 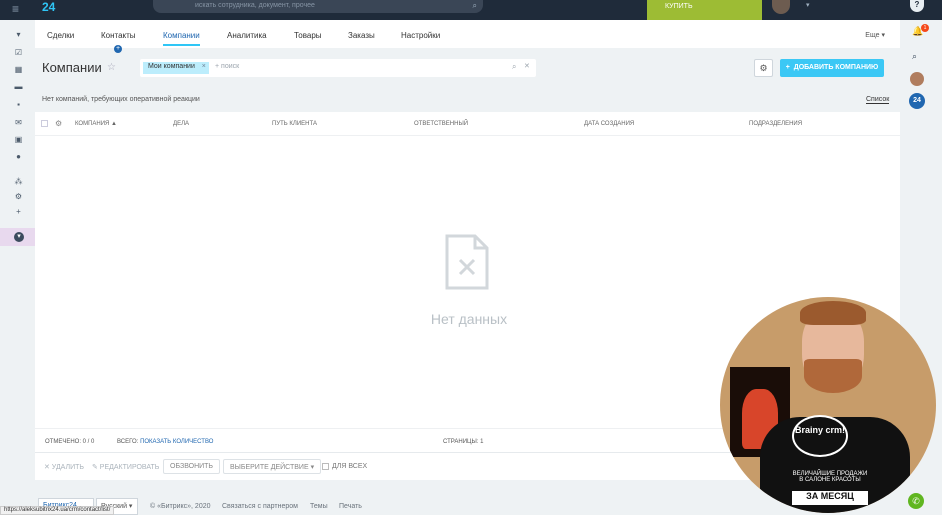 I want to click on bitrix24-icon: 24, so click(x=917, y=101).